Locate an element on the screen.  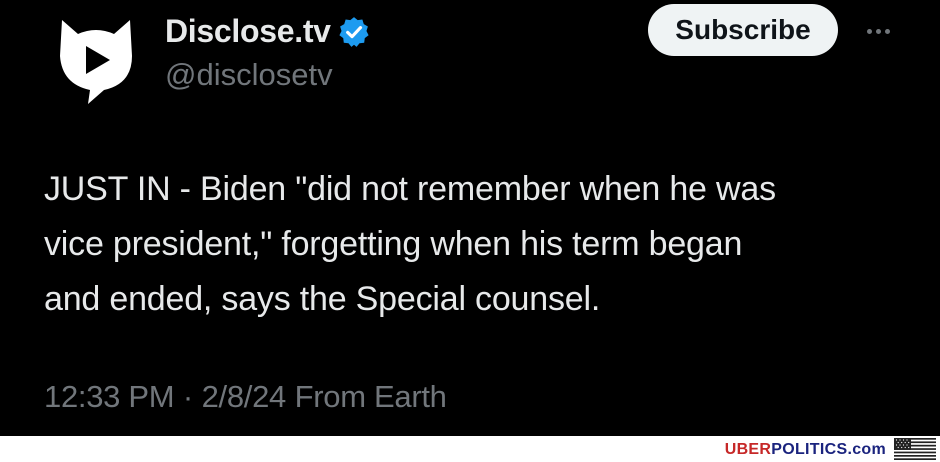
watermark-part-politics: POLITICS.com is located at coordinates (828, 449).